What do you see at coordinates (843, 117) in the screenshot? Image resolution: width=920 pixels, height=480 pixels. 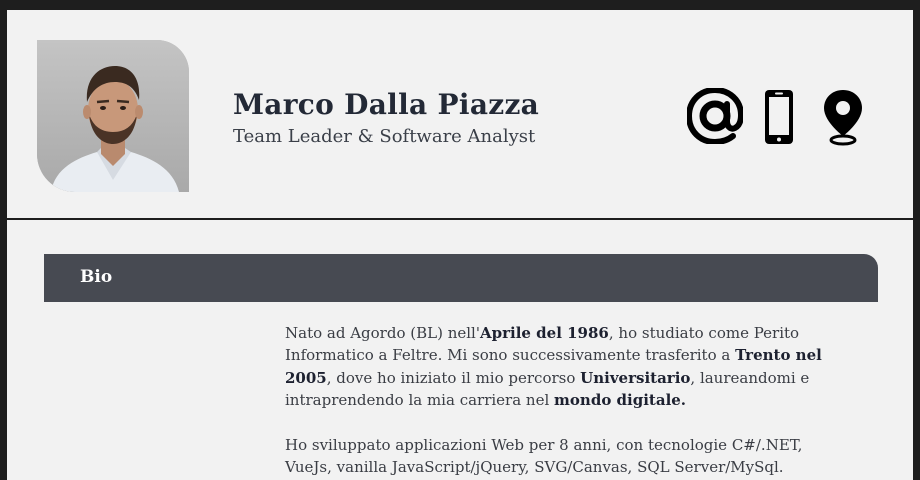 I see `location-pin-icon` at bounding box center [843, 117].